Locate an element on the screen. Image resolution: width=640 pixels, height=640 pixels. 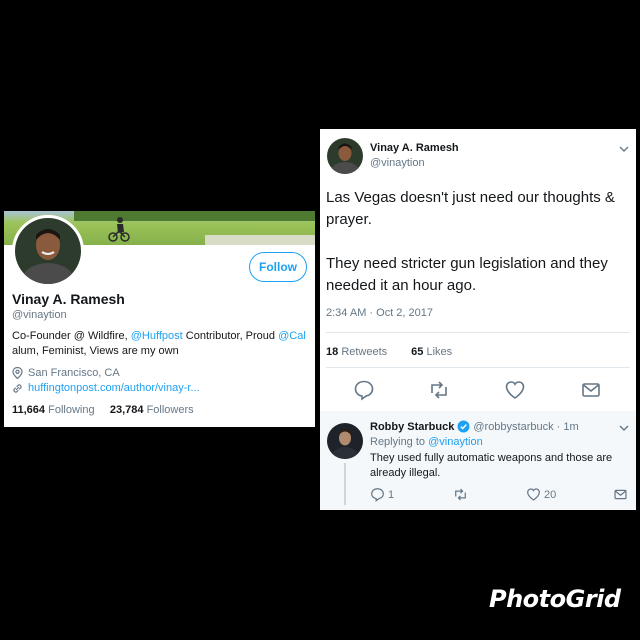
retweets-stat: 18 Retweets is located at coordinates (356, 352).